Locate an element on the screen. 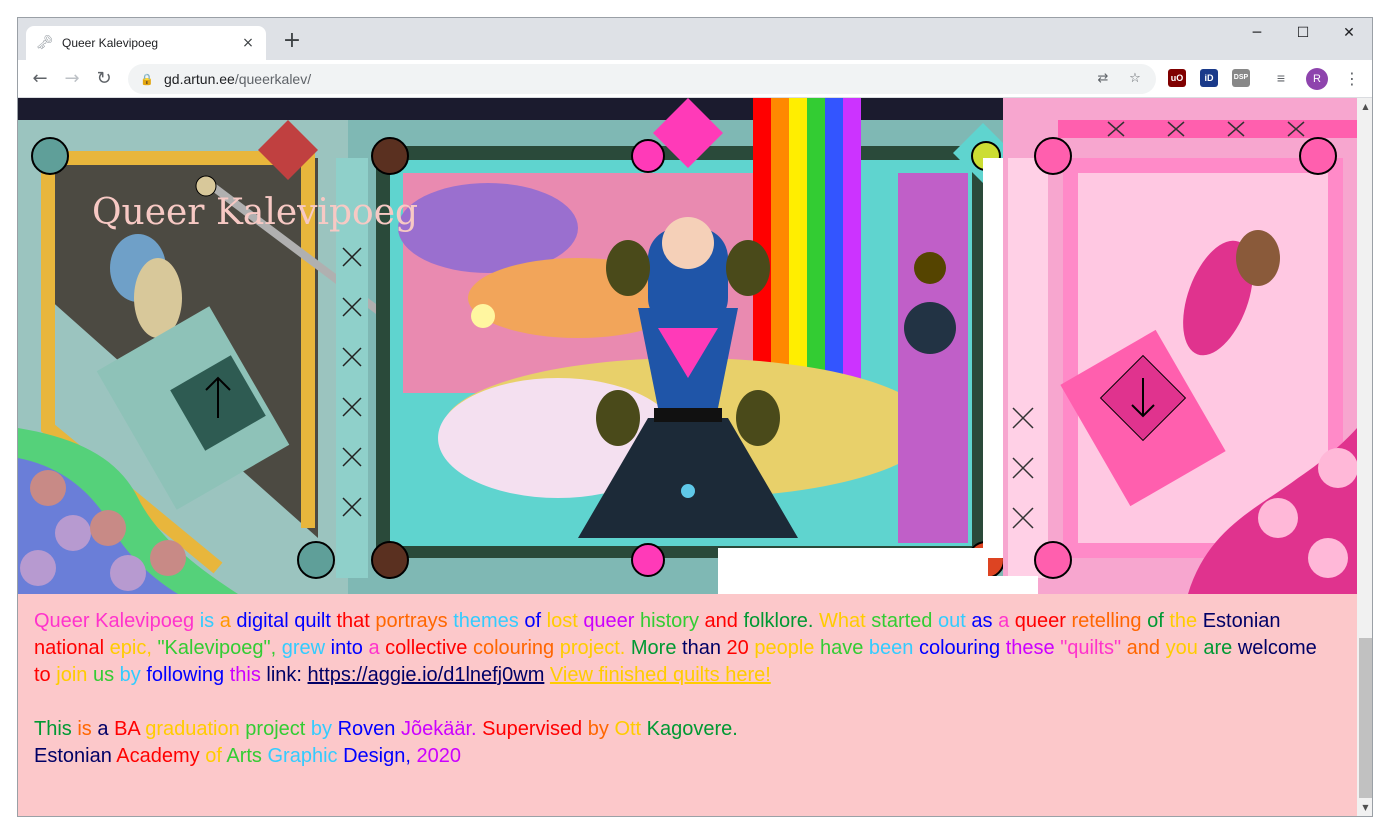 The image size is (1389, 832). text-word: collective is located at coordinates (426, 648).